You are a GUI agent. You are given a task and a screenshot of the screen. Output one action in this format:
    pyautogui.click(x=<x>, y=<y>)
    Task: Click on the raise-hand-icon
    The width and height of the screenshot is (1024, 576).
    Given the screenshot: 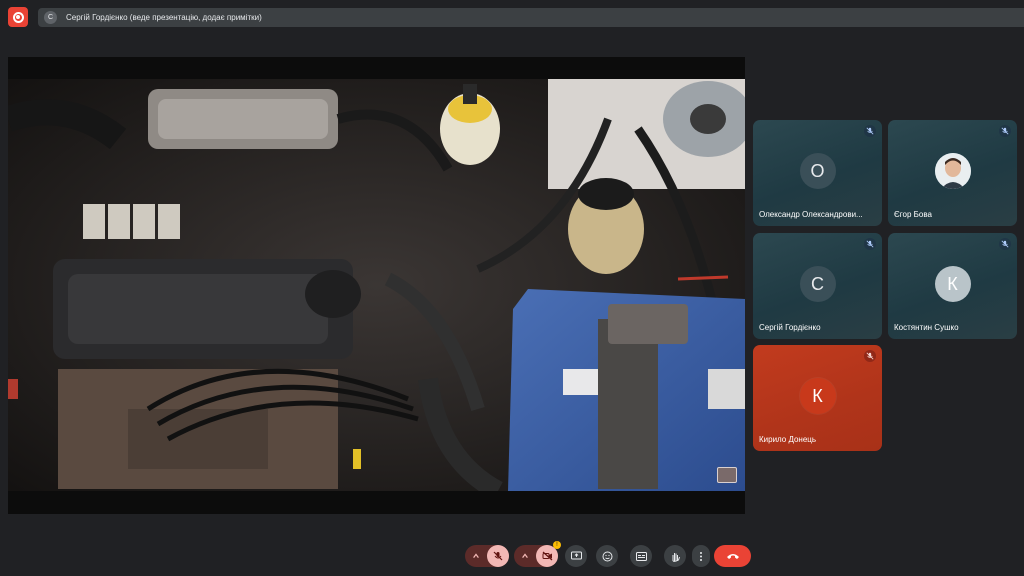 What is the action you would take?
    pyautogui.click(x=676, y=557)
    